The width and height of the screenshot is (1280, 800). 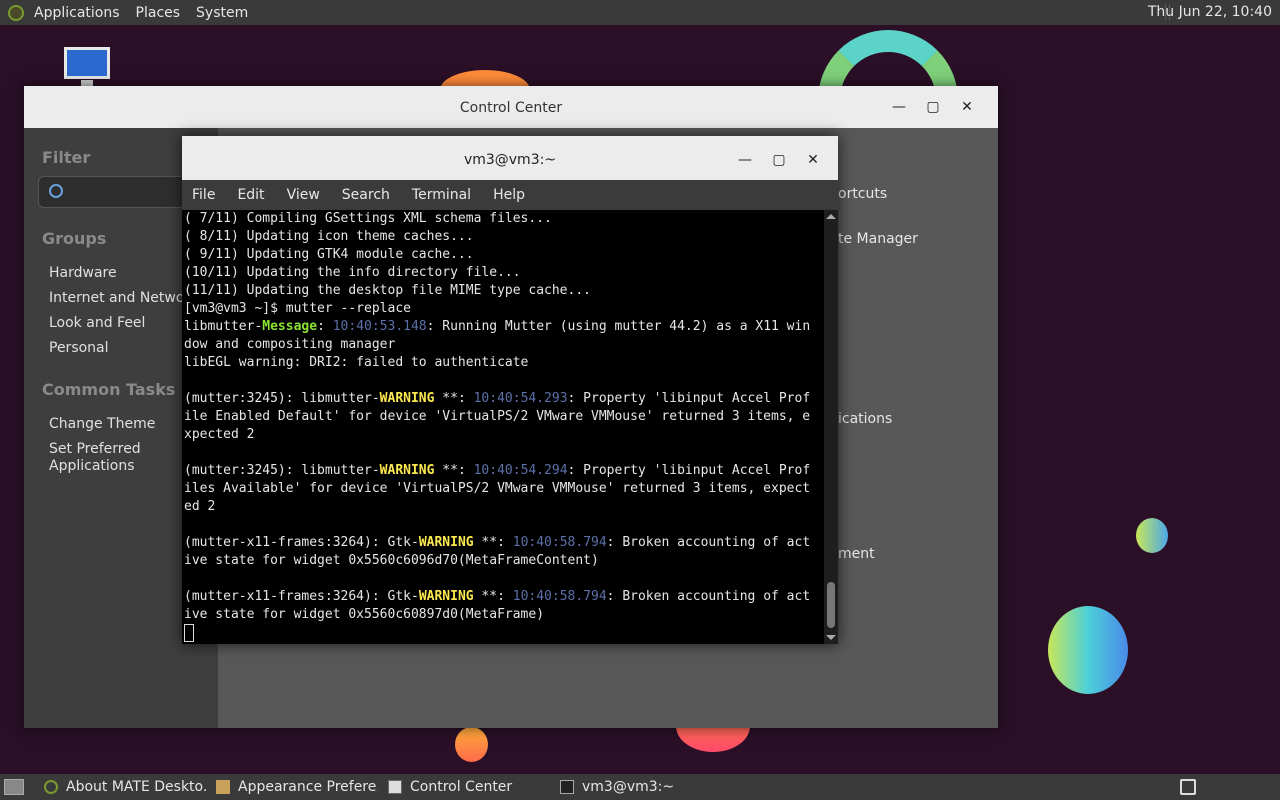 What do you see at coordinates (509, 195) in the screenshot?
I see `menu-help: Help` at bounding box center [509, 195].